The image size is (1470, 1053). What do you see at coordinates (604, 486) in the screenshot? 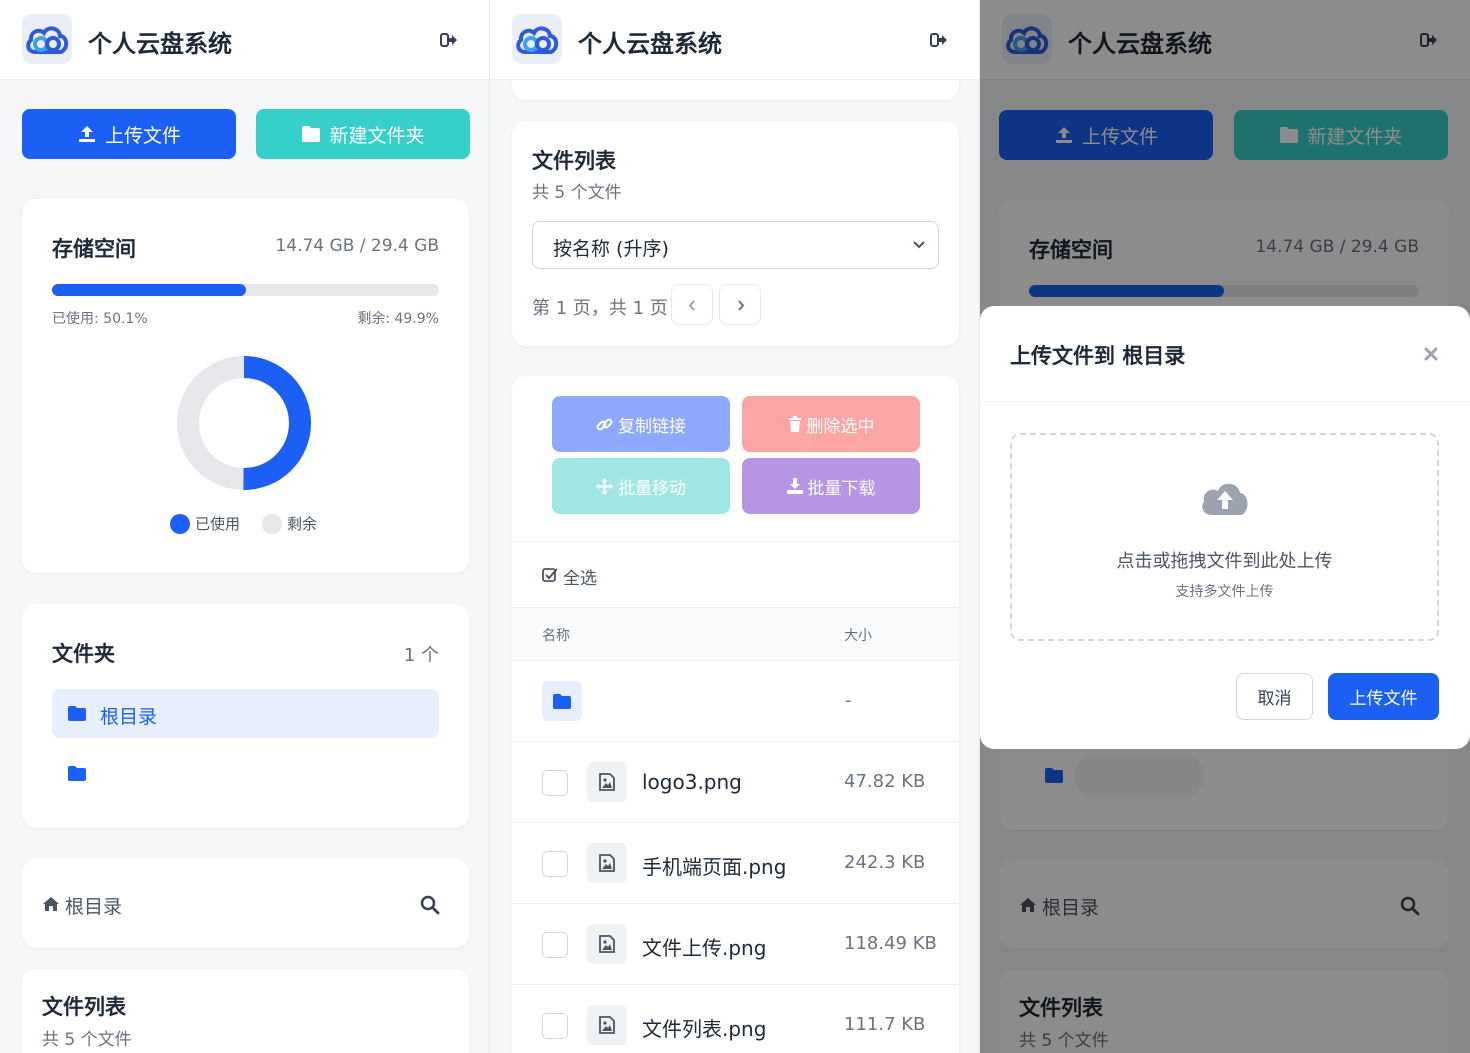
I see `move-arrows-icon` at bounding box center [604, 486].